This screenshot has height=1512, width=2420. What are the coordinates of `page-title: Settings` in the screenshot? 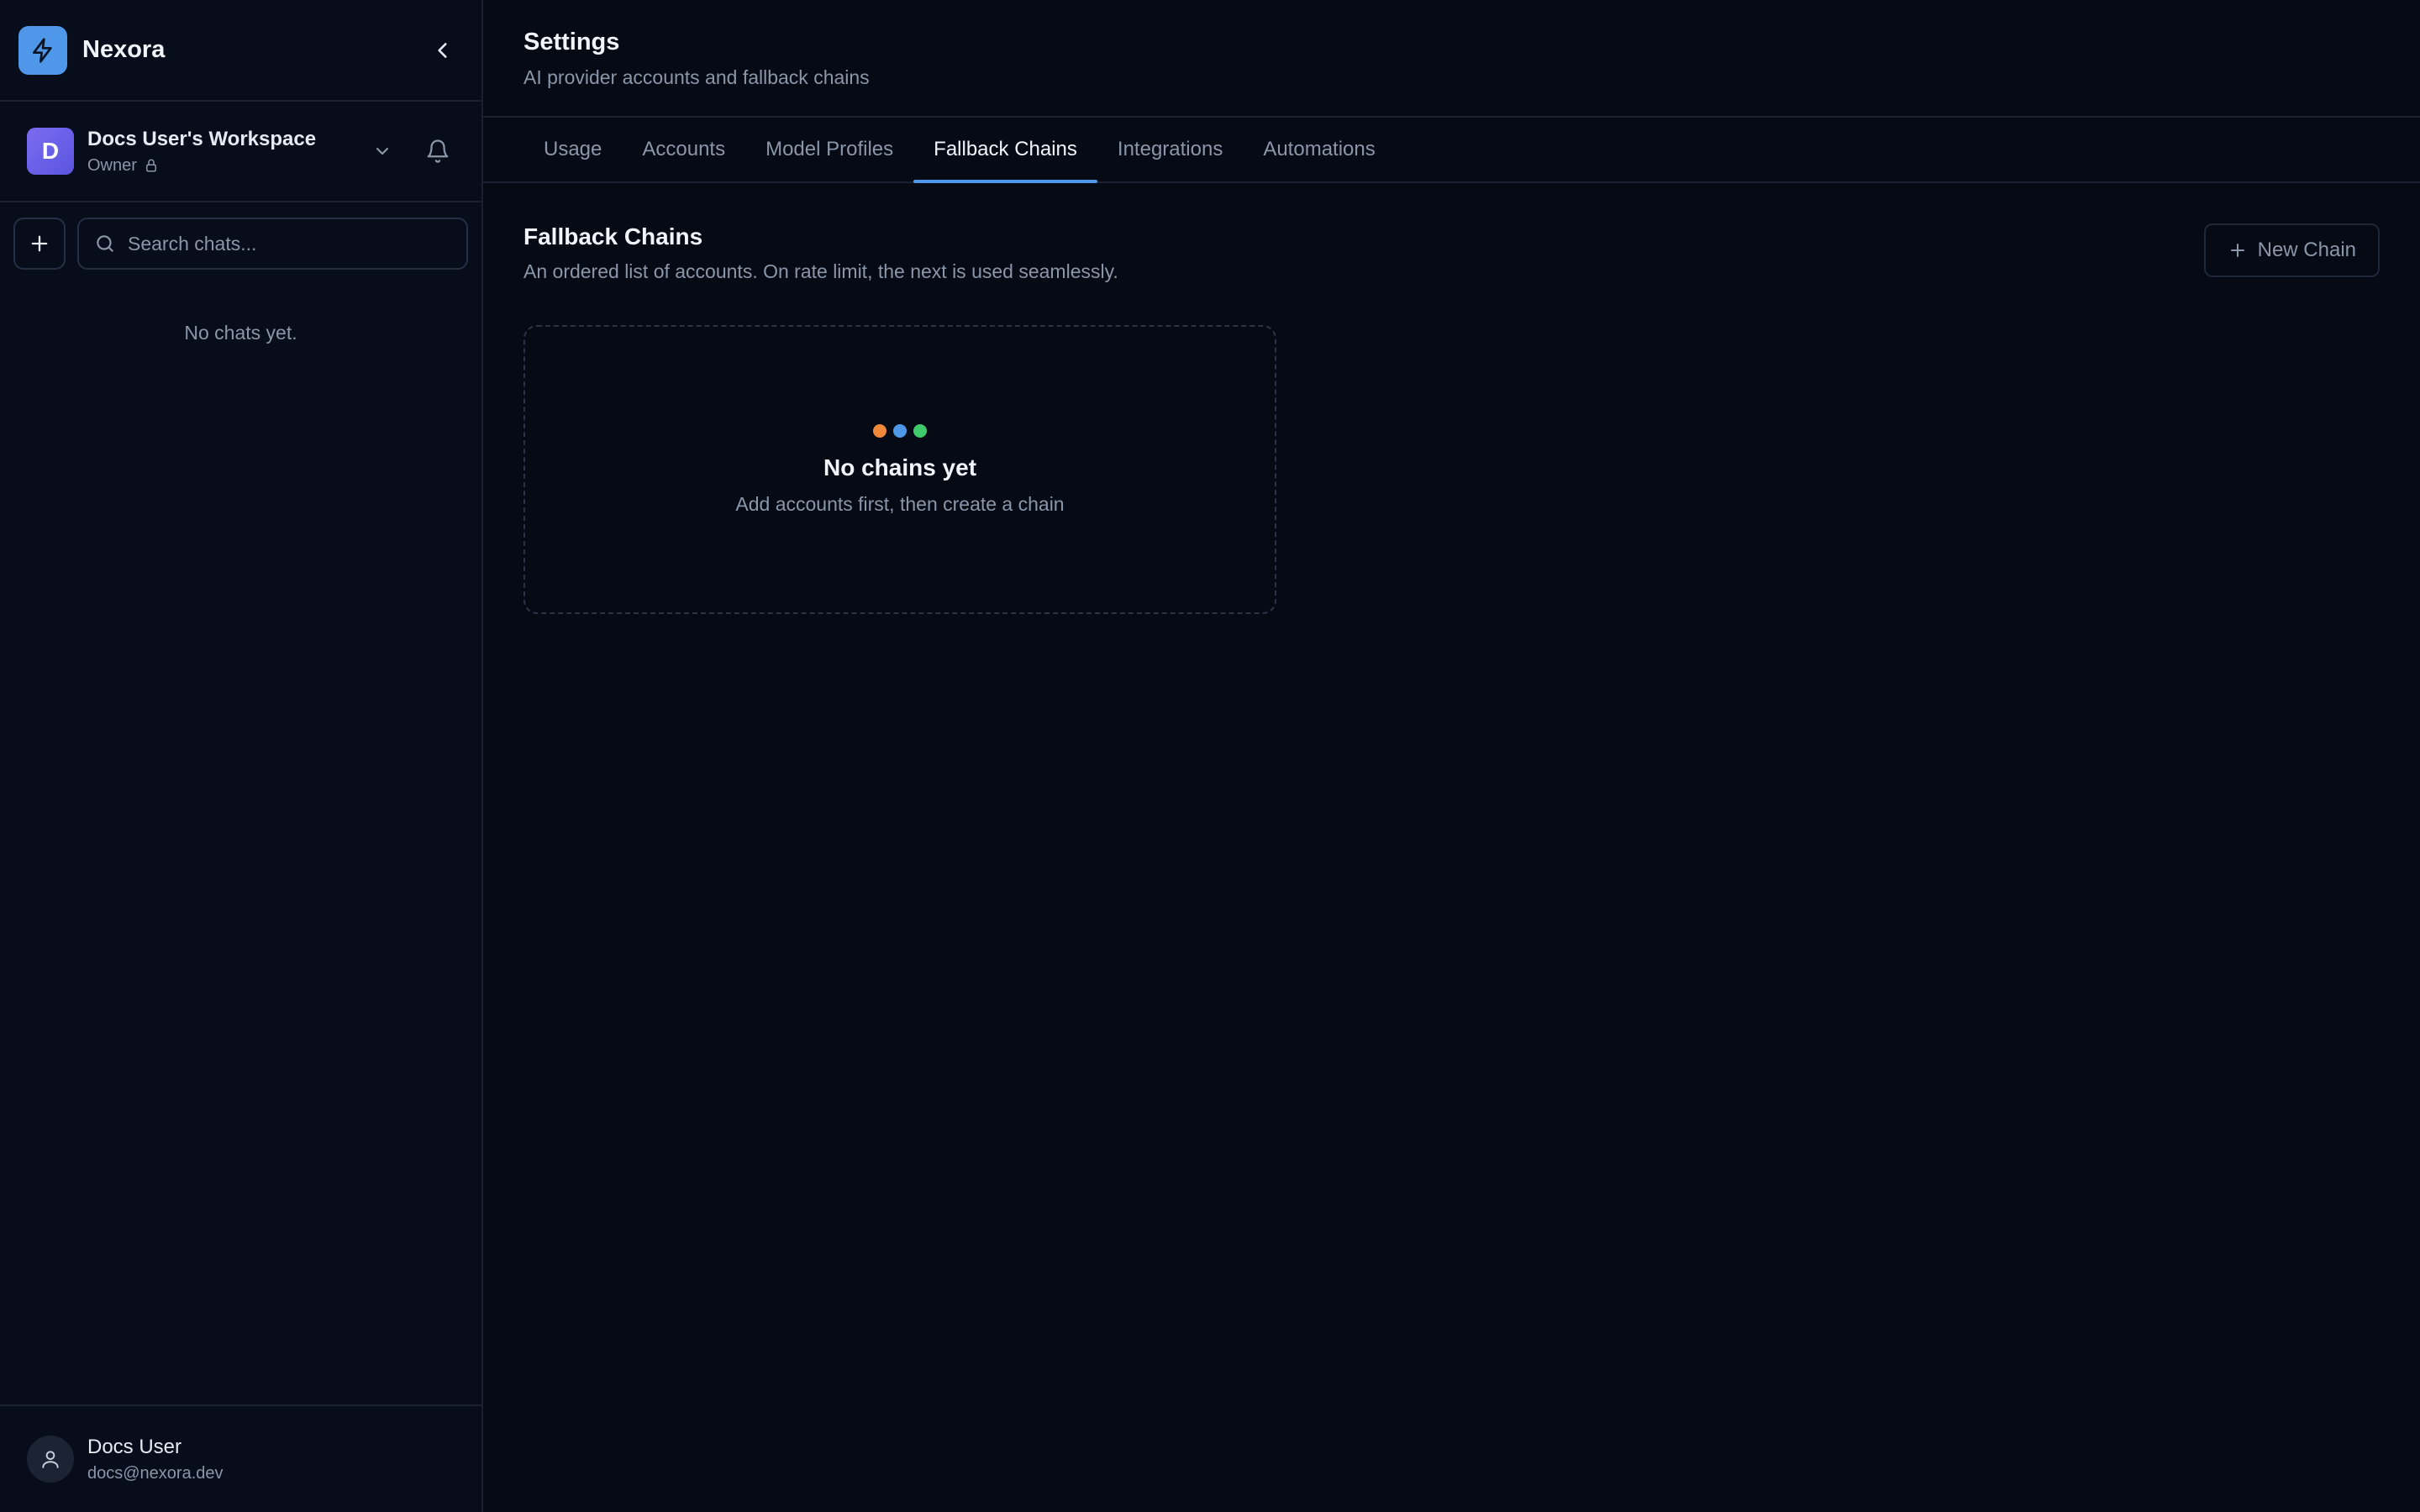 It's located at (571, 42).